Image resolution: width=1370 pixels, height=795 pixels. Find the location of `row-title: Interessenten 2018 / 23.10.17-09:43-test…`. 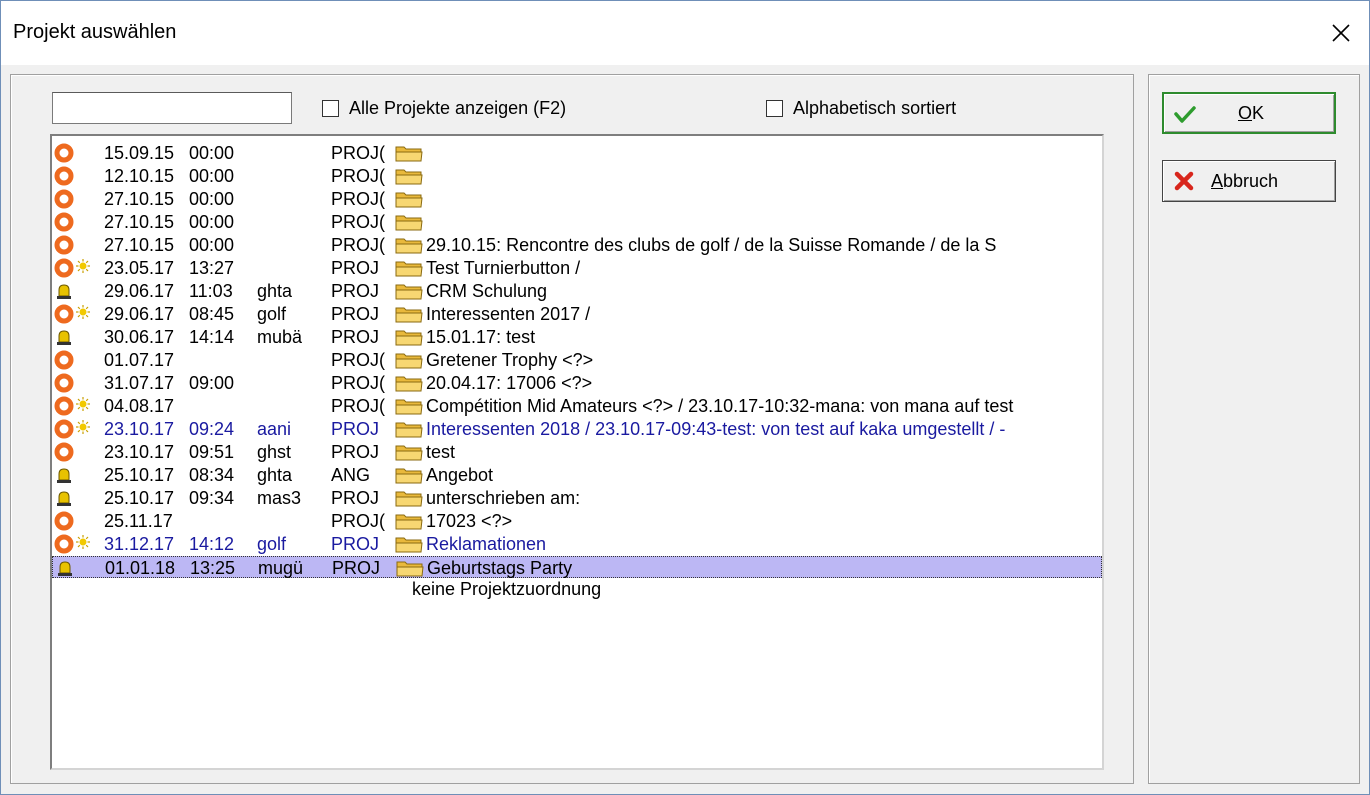

row-title: Interessenten 2018 / 23.10.17-09:43-test… is located at coordinates (716, 429).